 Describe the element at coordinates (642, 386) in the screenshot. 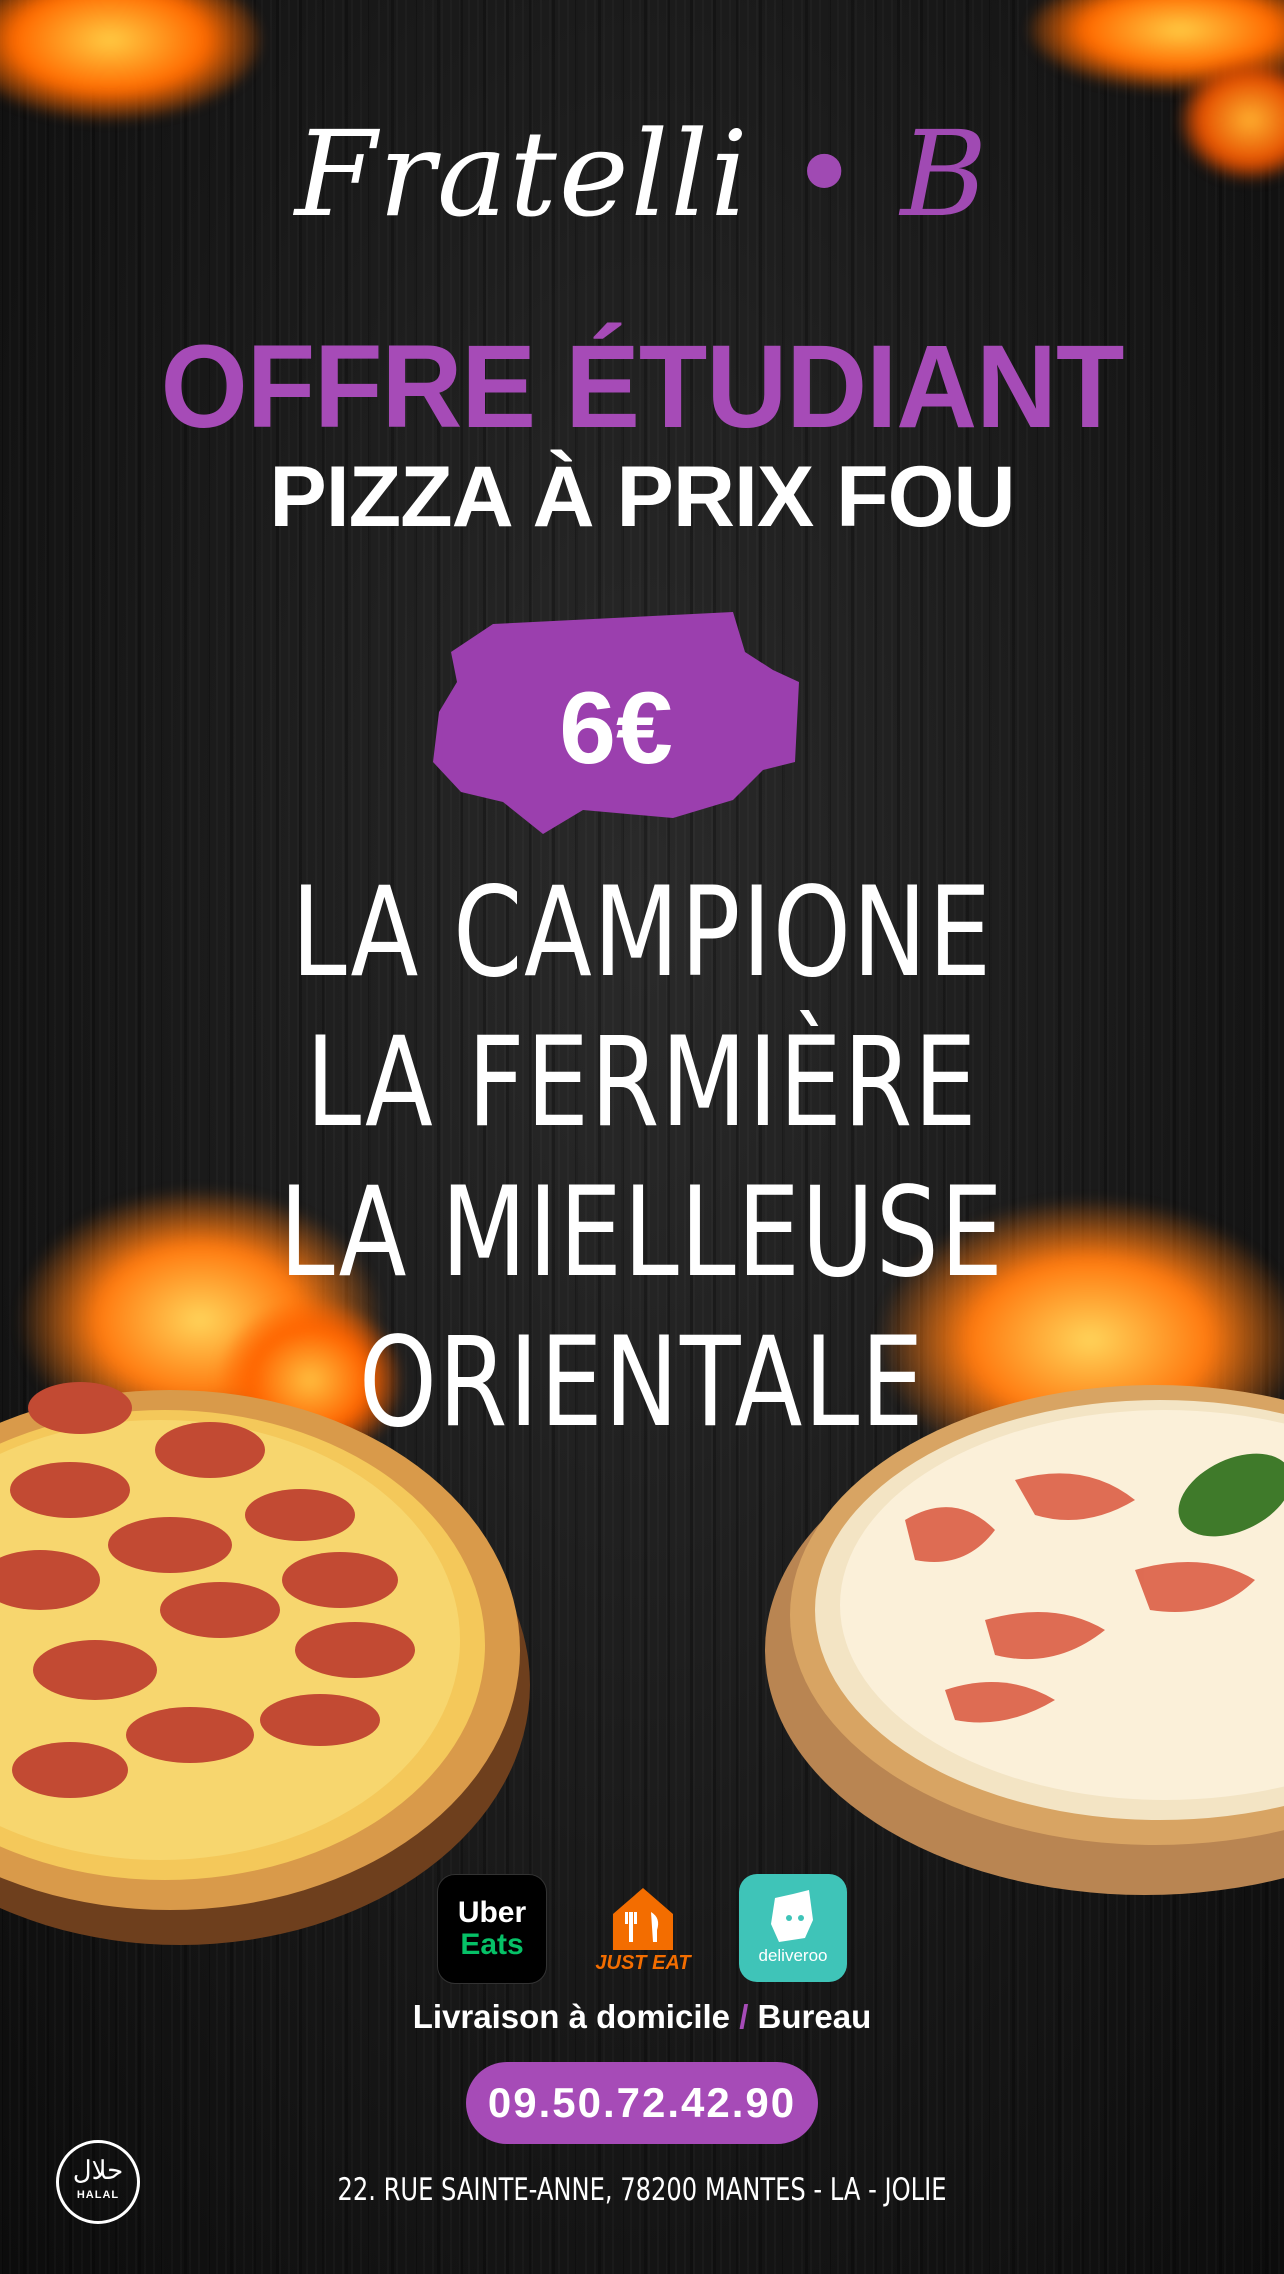

I see `offer-title: OFFRE ÉTUDIANT` at that location.